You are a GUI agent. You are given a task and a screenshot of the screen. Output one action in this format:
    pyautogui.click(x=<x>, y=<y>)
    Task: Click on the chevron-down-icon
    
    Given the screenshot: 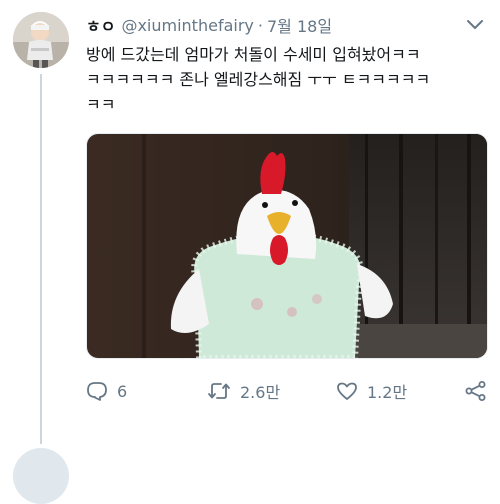 What is the action you would take?
    pyautogui.click(x=475, y=25)
    